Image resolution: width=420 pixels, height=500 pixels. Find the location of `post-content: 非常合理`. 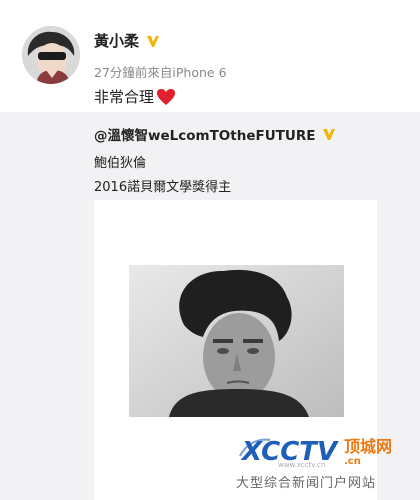

post-content: 非常合理 is located at coordinates (135, 96).